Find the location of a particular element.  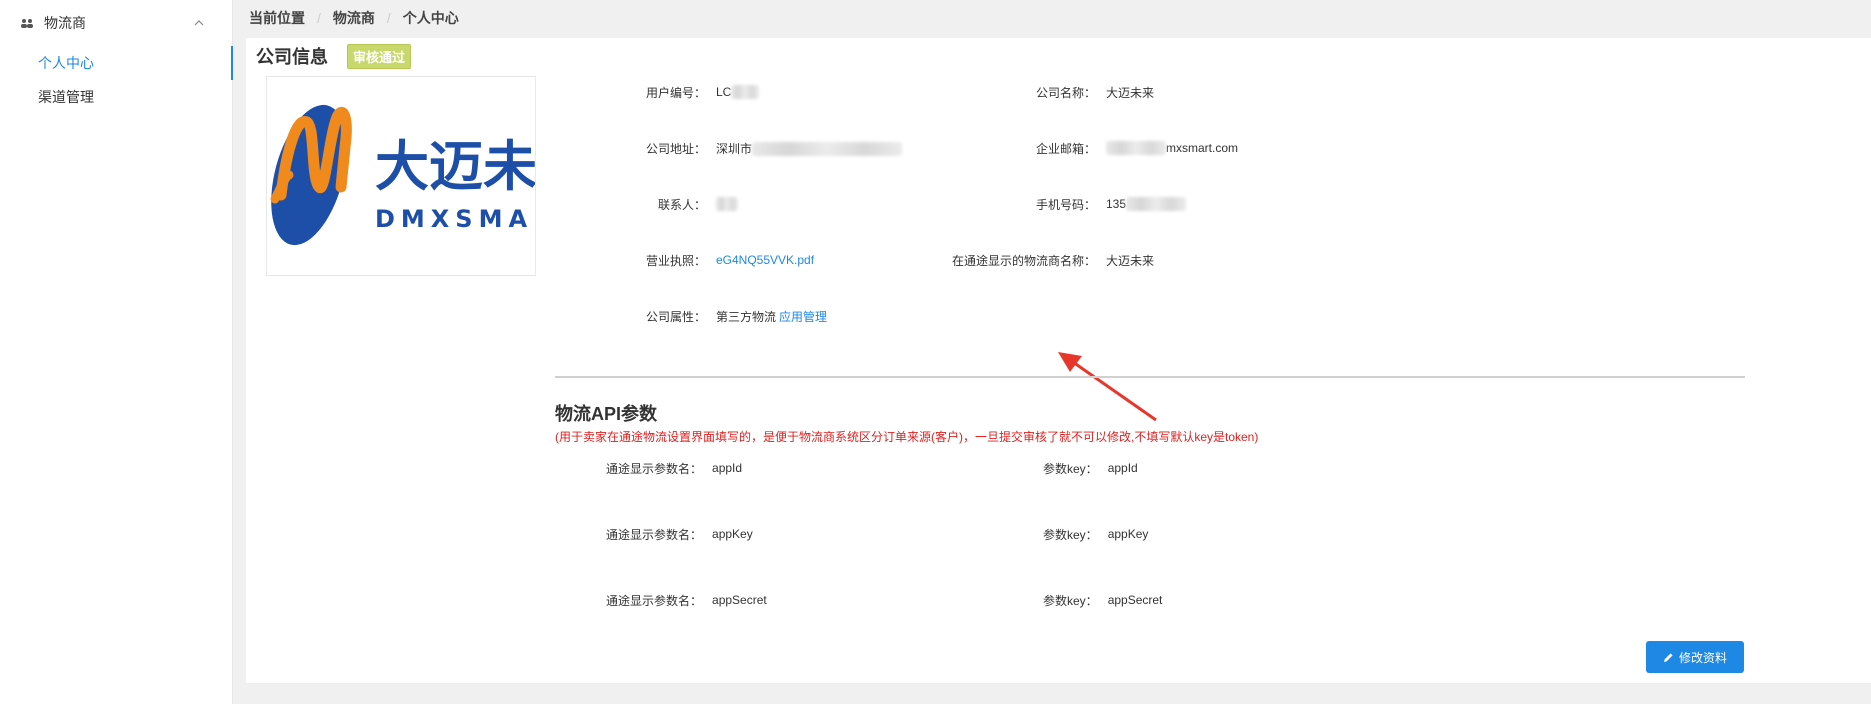

breadcrumb-logistics: 物流商 is located at coordinates (354, 18).